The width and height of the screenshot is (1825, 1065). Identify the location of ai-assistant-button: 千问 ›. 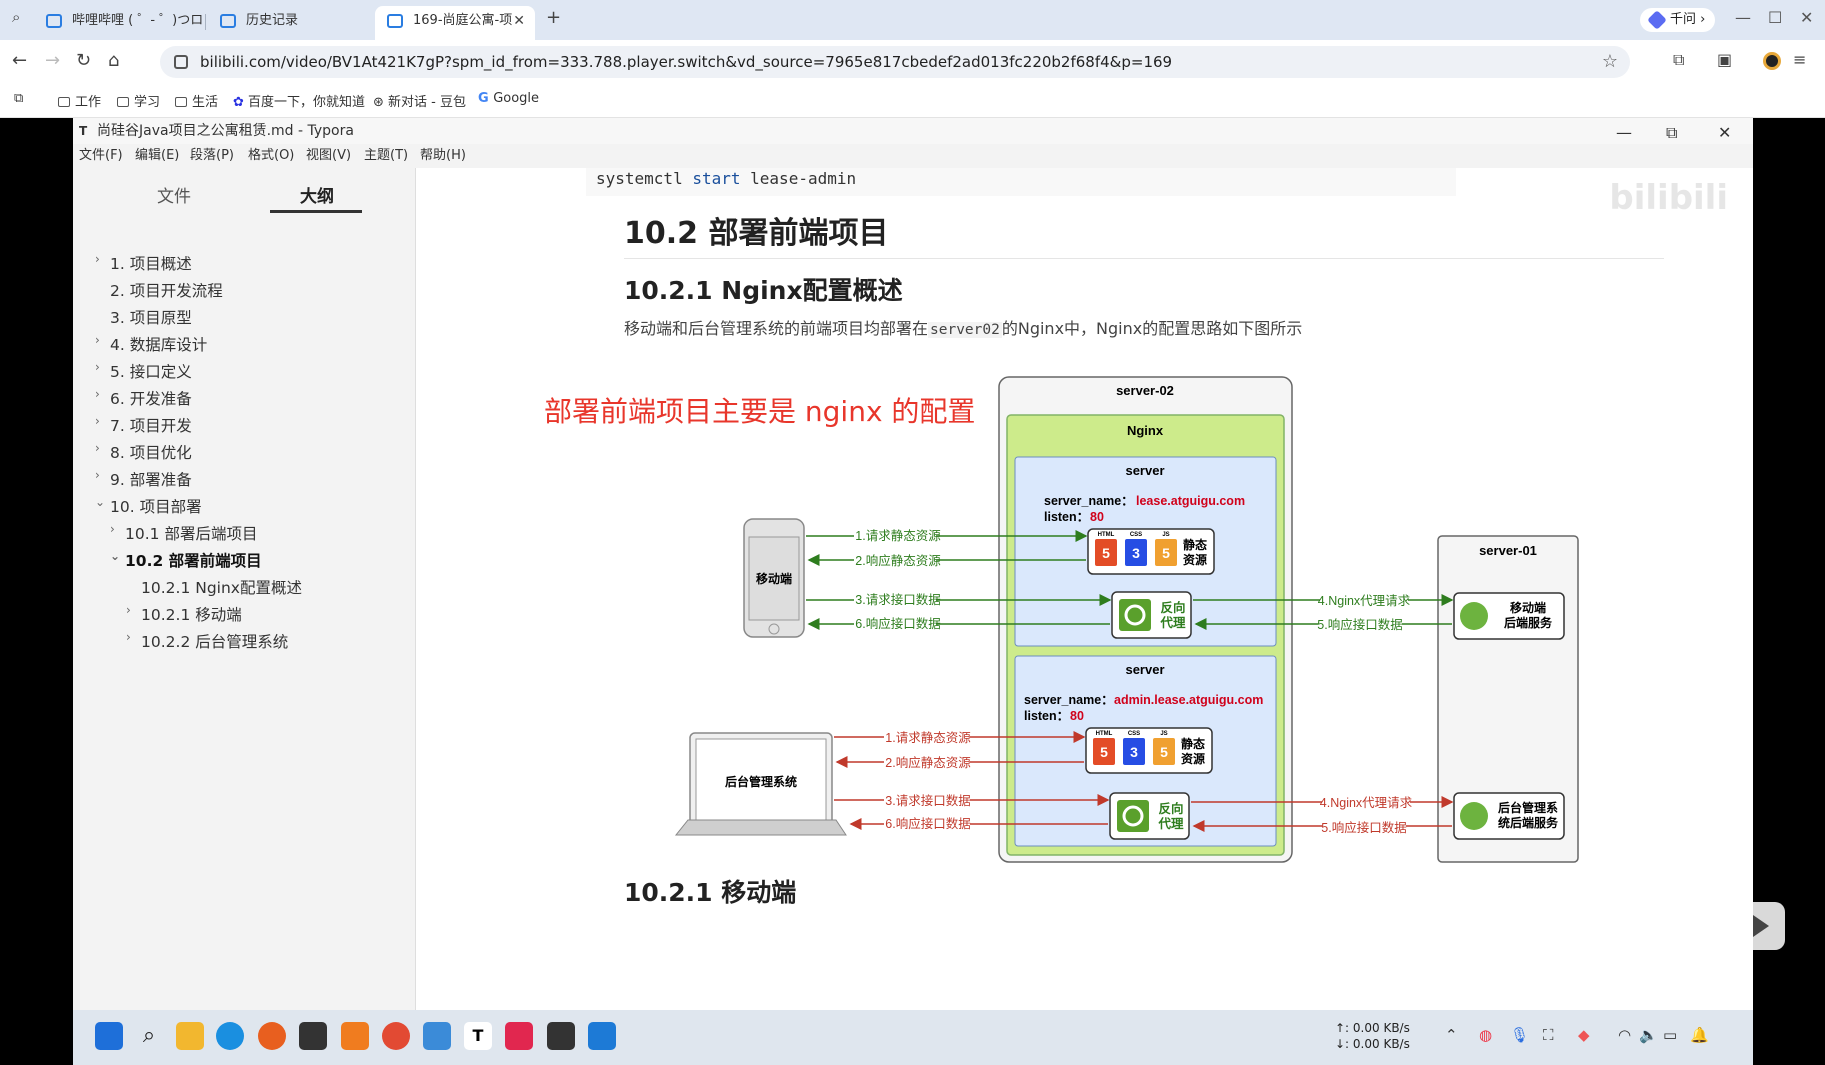
(1678, 20).